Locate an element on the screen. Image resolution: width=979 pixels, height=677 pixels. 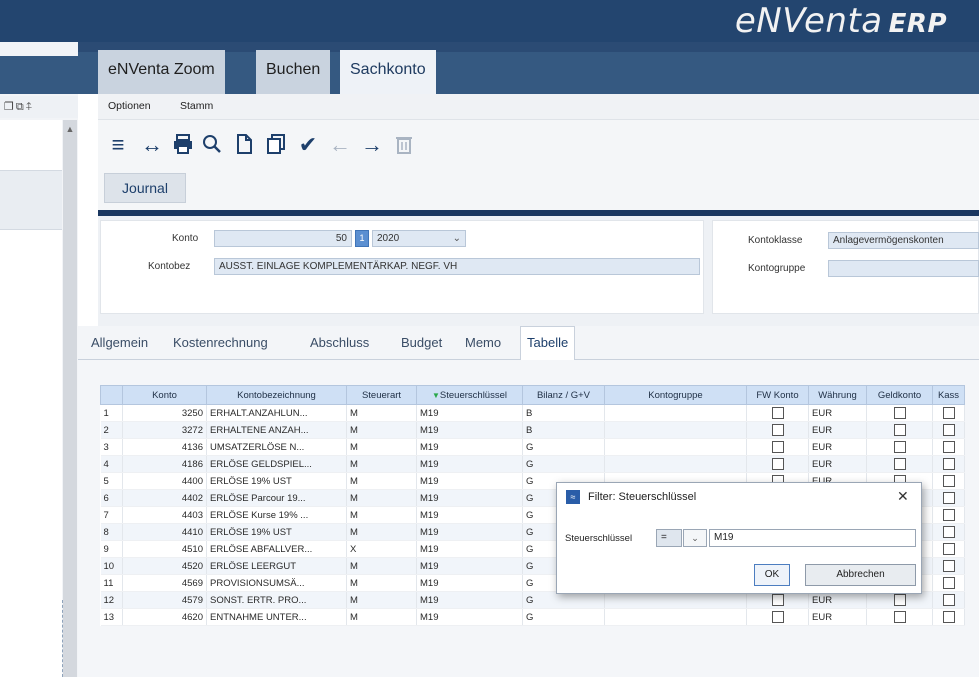
subtab-kostenrechnung: Kostenrechnung is located at coordinates (220, 343).